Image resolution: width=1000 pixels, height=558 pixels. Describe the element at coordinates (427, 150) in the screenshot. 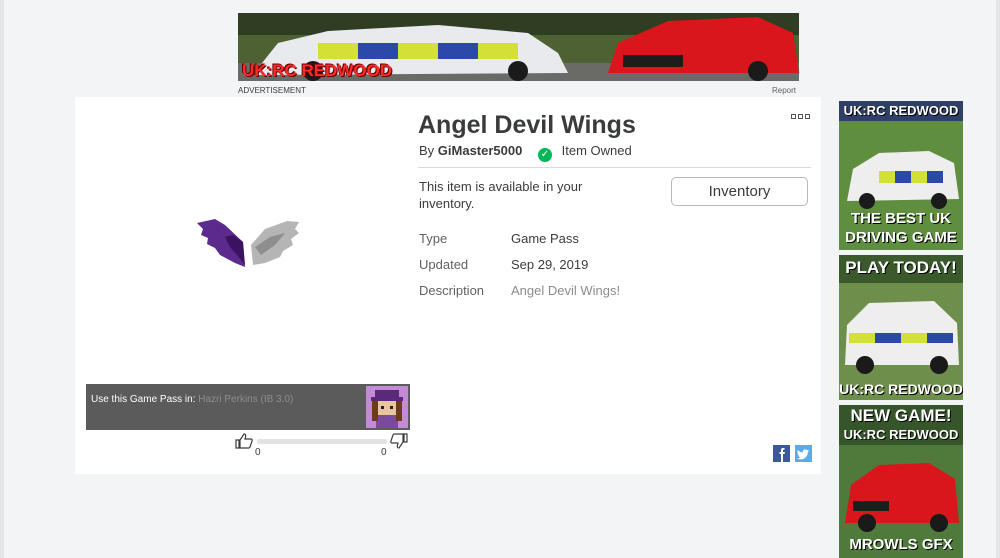

I see `by-label: By` at that location.